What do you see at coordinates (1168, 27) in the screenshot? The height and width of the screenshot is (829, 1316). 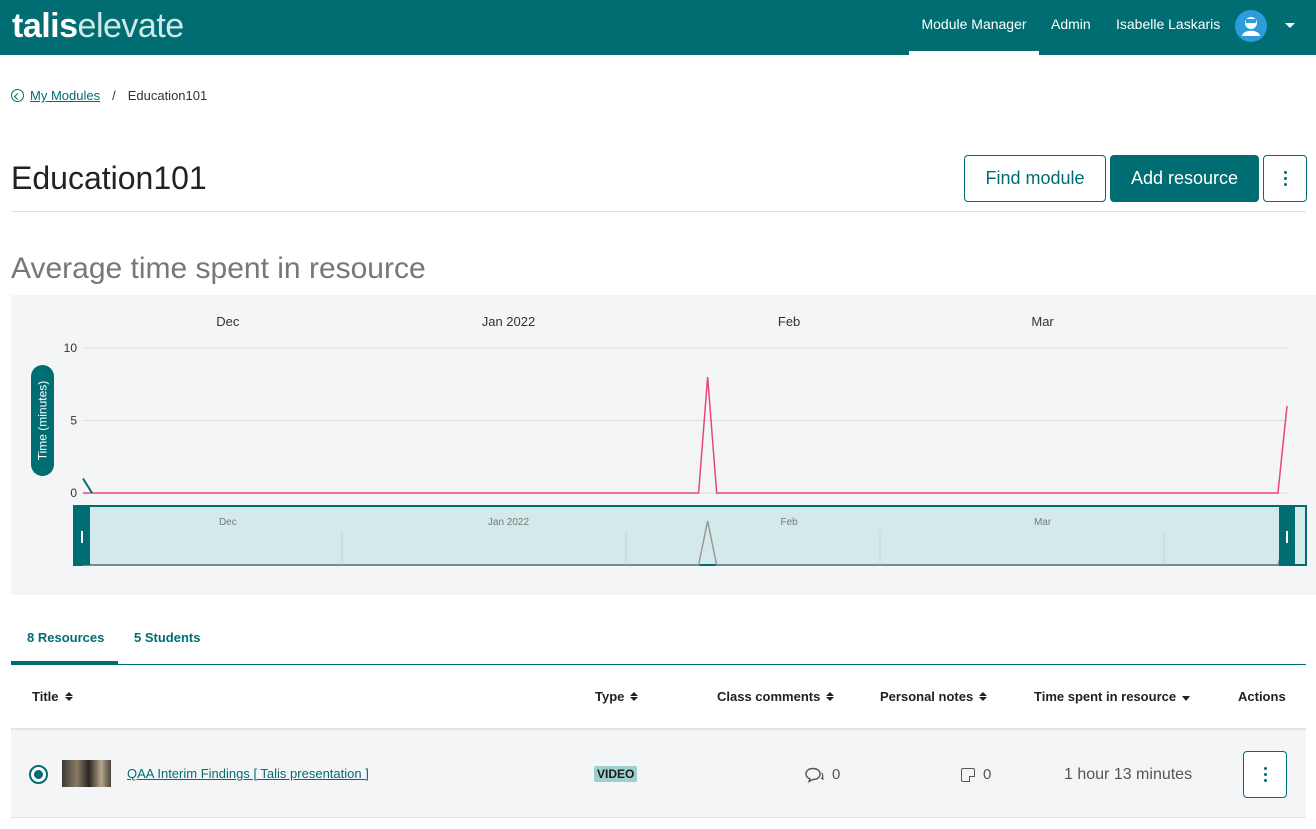 I see `nav-user-name: Isabelle Laskaris` at bounding box center [1168, 27].